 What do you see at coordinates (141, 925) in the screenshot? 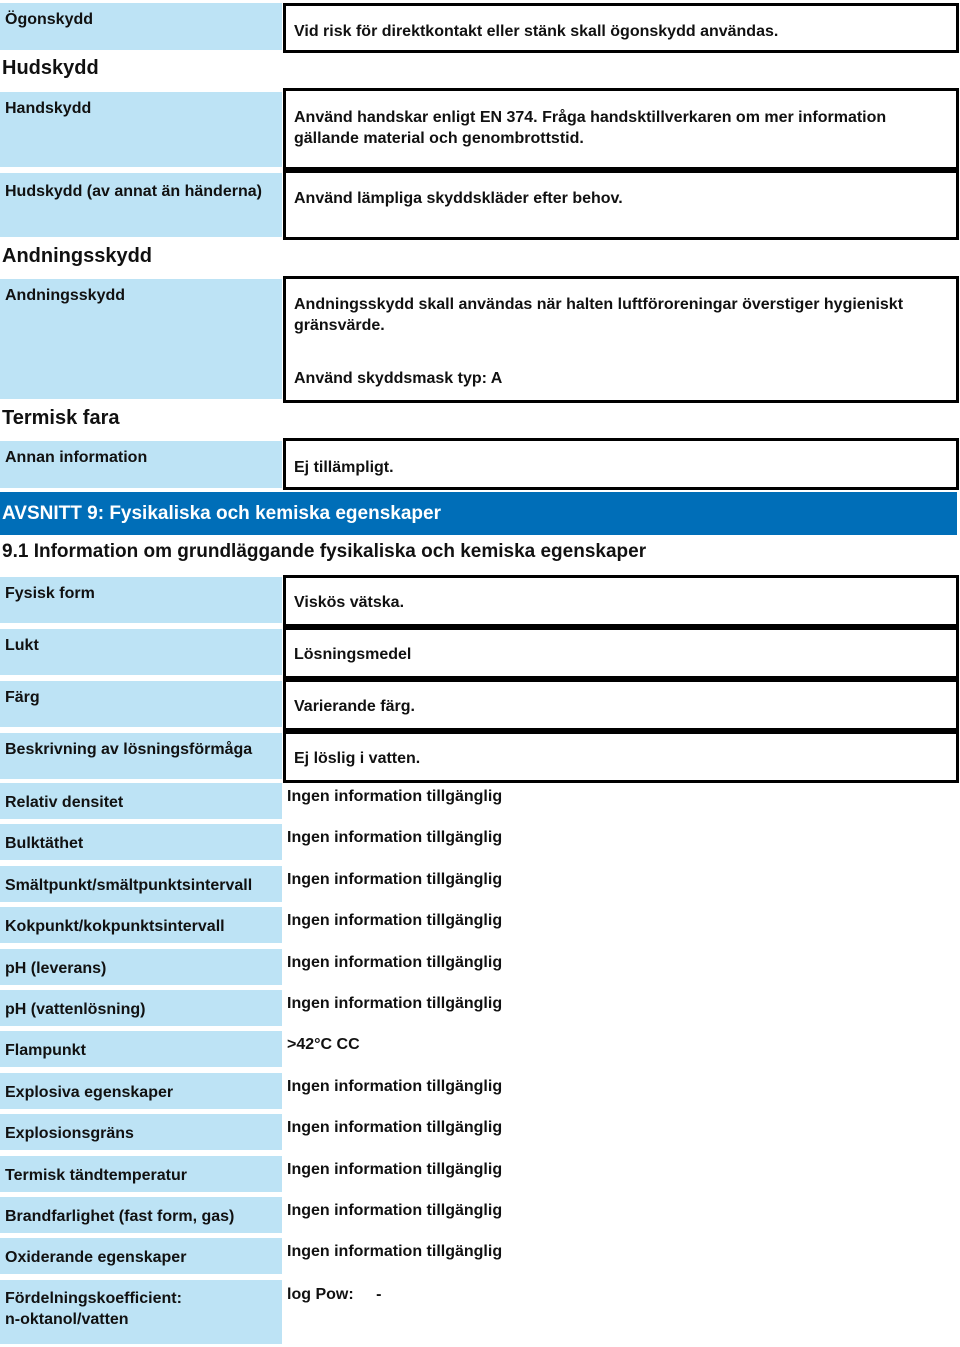
I see `property-label: Kokpunkt/kokpunktsintervall` at bounding box center [141, 925].